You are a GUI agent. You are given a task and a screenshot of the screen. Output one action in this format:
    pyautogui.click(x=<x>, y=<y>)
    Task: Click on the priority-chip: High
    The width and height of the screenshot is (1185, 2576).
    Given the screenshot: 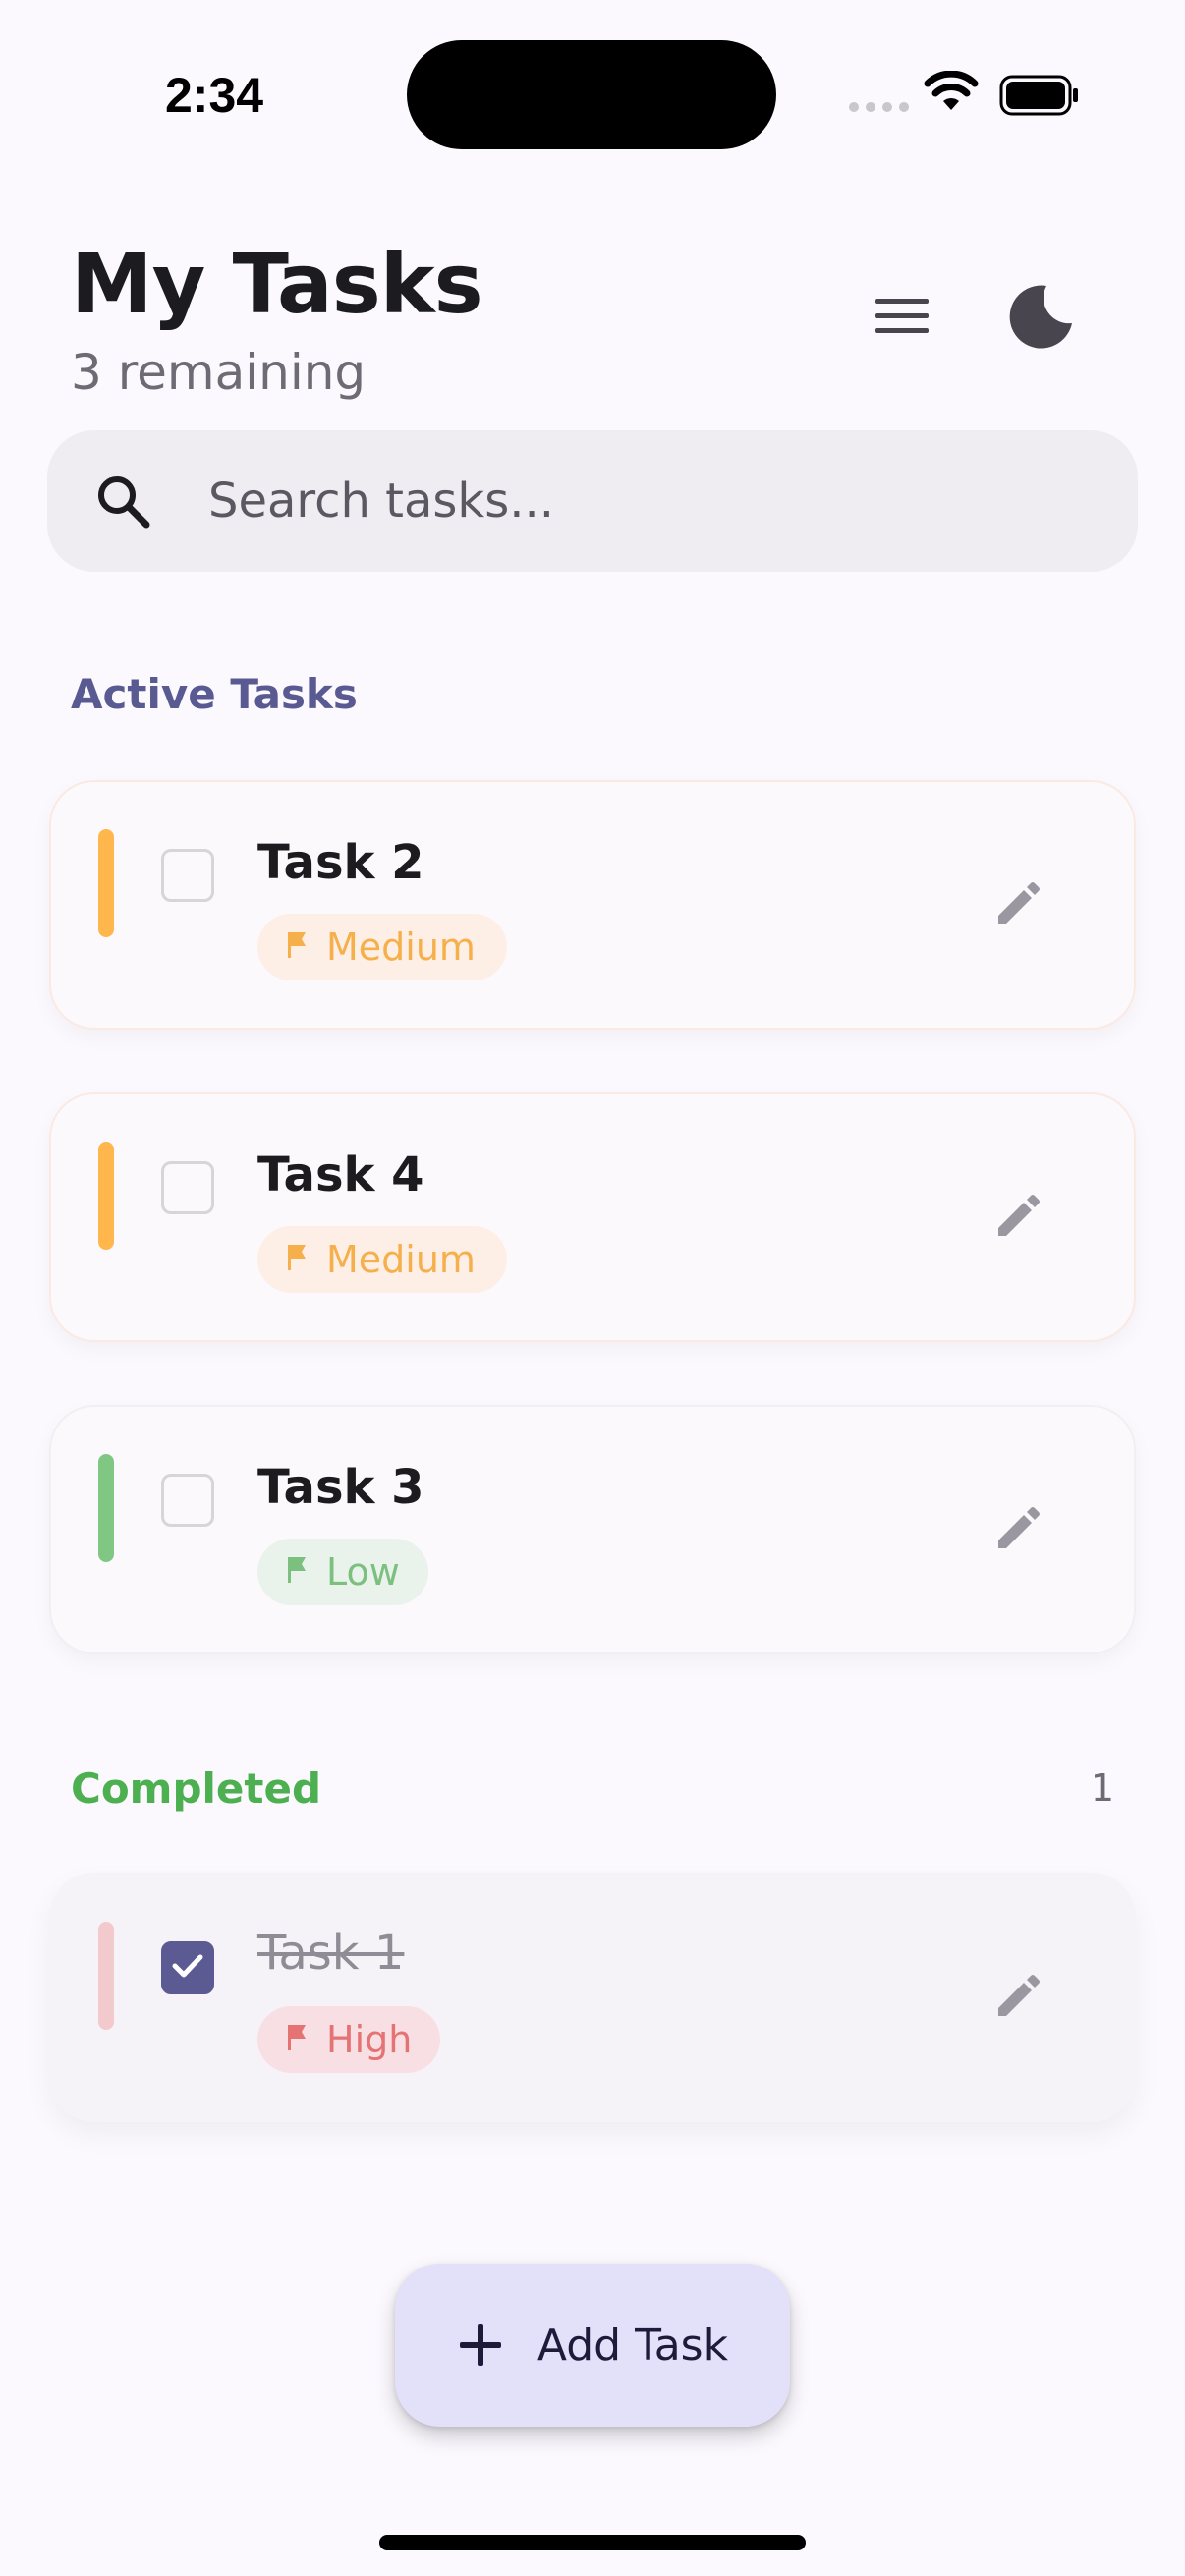 What is the action you would take?
    pyautogui.click(x=349, y=2039)
    